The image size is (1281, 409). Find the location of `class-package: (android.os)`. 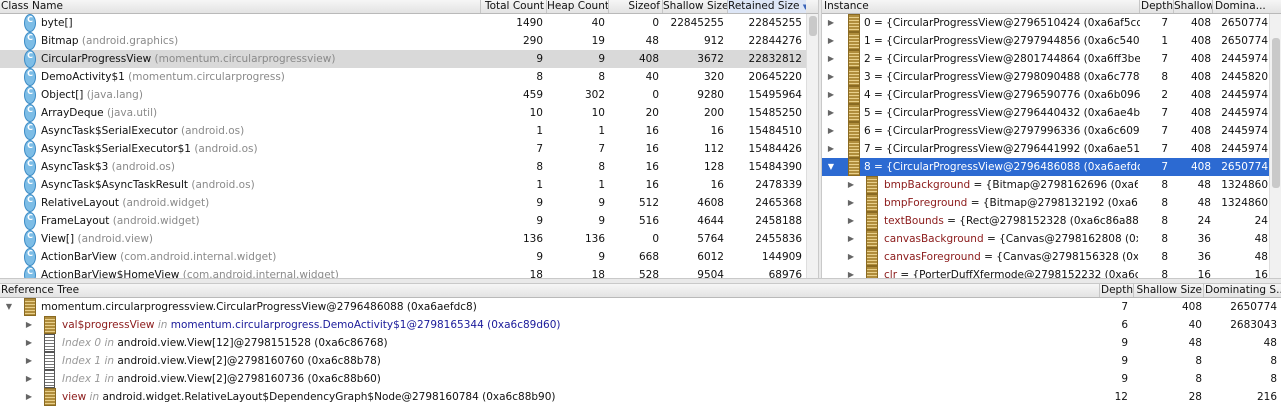

class-package: (android.os) is located at coordinates (223, 185).